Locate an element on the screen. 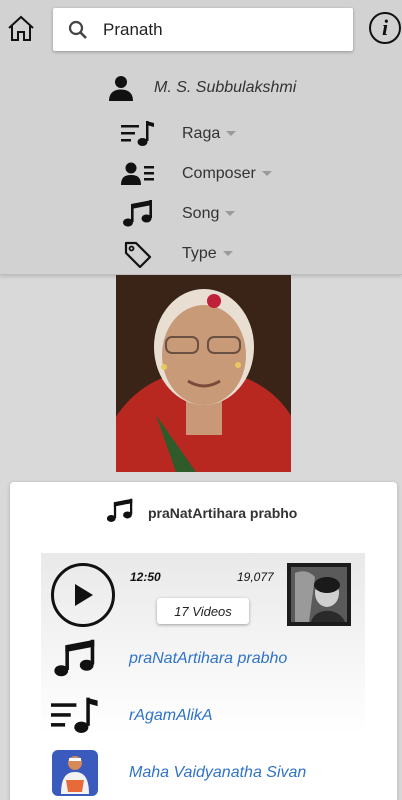 The width and height of the screenshot is (402, 800). info-button: i is located at coordinates (385, 28).